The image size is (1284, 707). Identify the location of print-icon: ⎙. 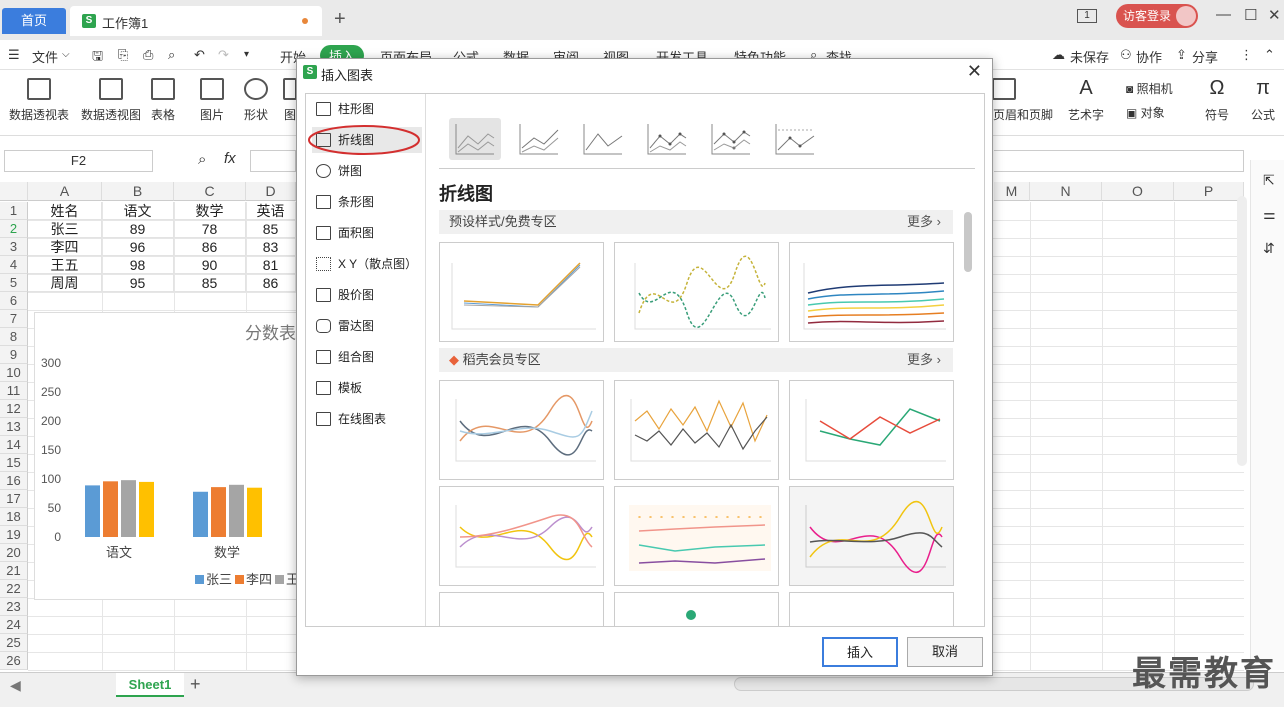
(148, 55).